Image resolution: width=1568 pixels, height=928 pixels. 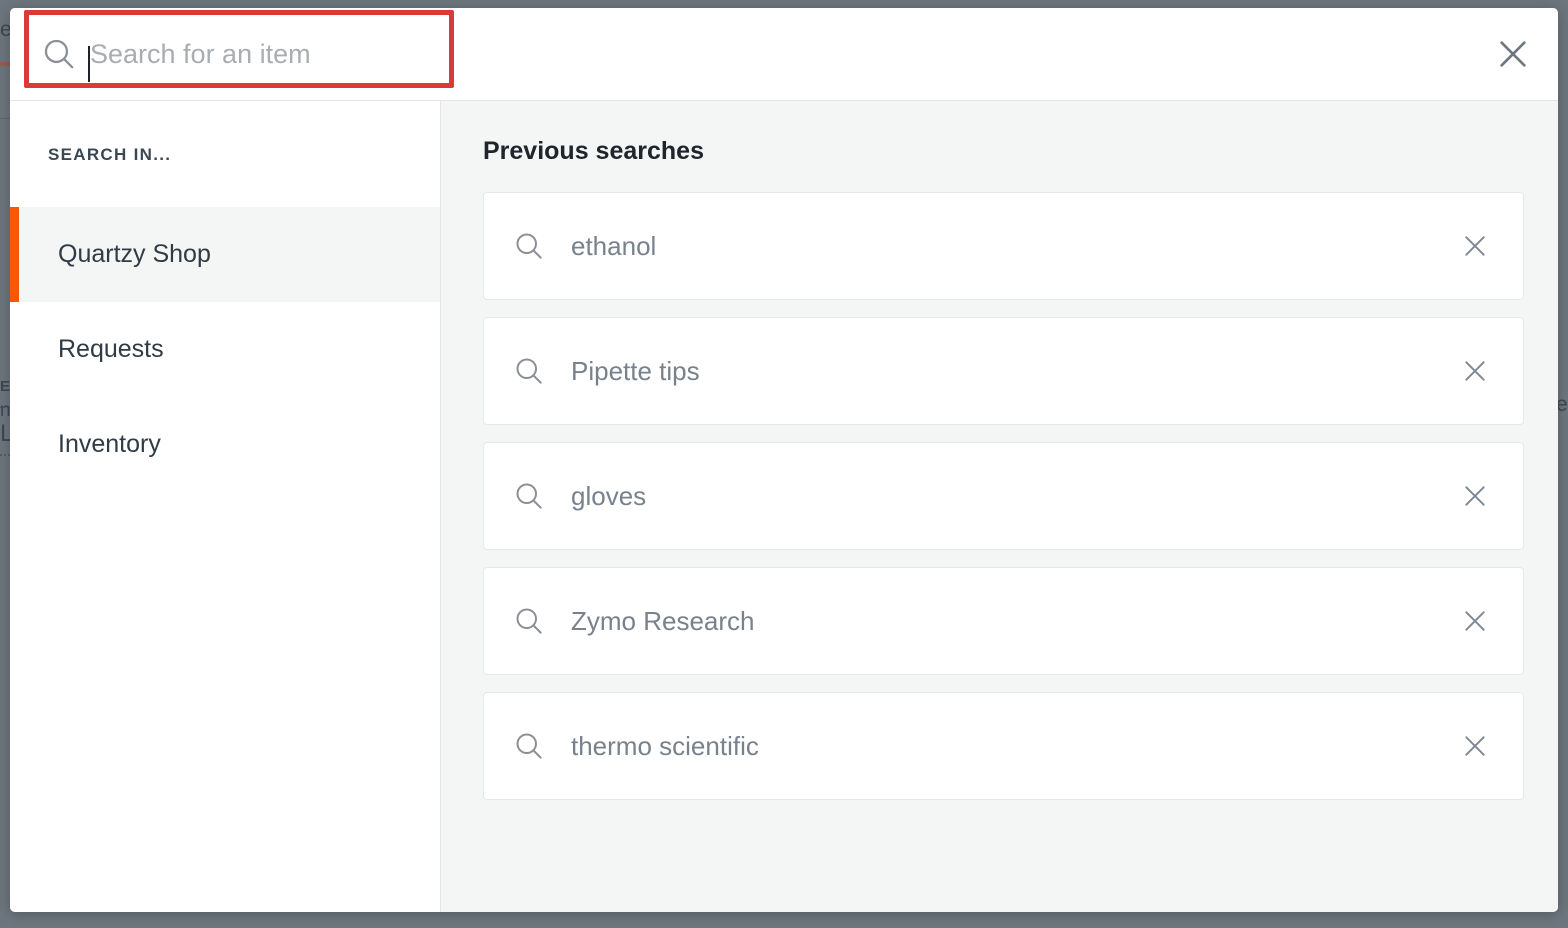 What do you see at coordinates (134, 254) in the screenshot?
I see `sidebar-item-label: Quartzy Shop` at bounding box center [134, 254].